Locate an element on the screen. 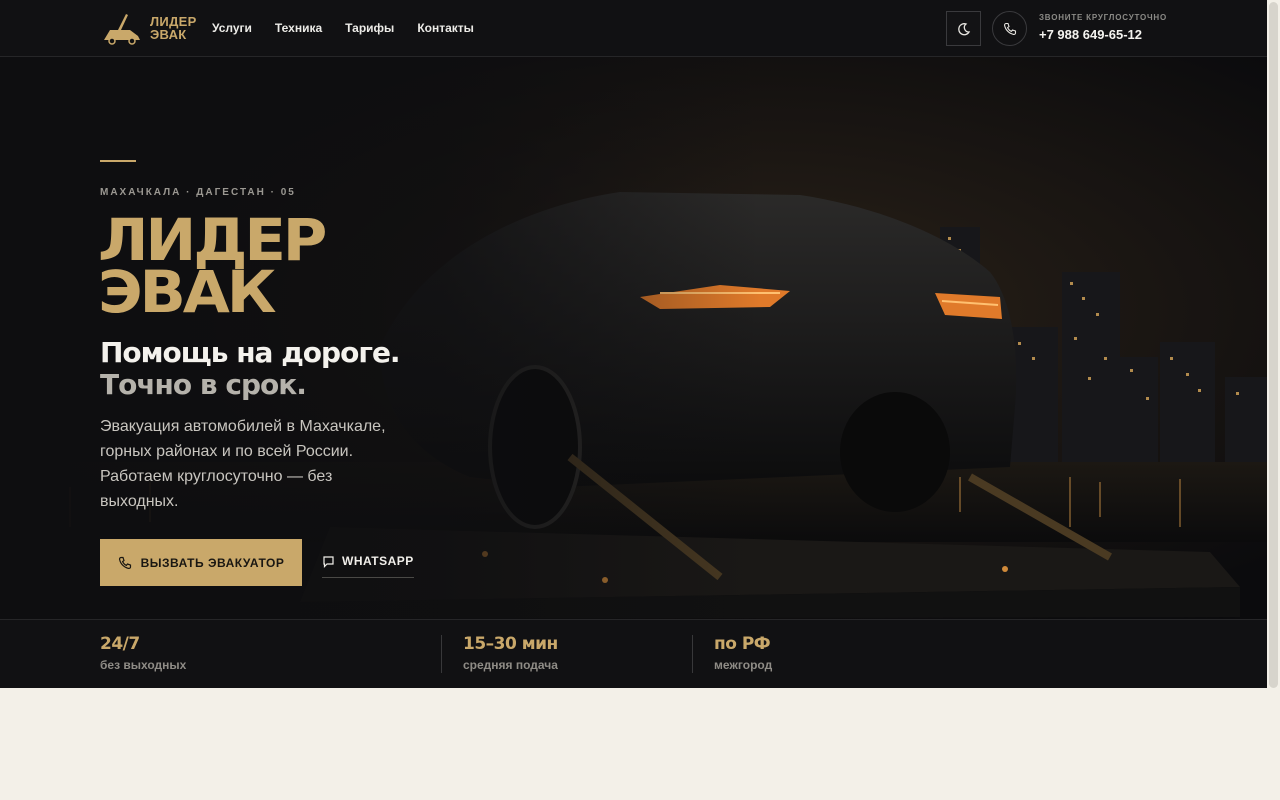  stat-item: по РФ межгород is located at coordinates (743, 653).